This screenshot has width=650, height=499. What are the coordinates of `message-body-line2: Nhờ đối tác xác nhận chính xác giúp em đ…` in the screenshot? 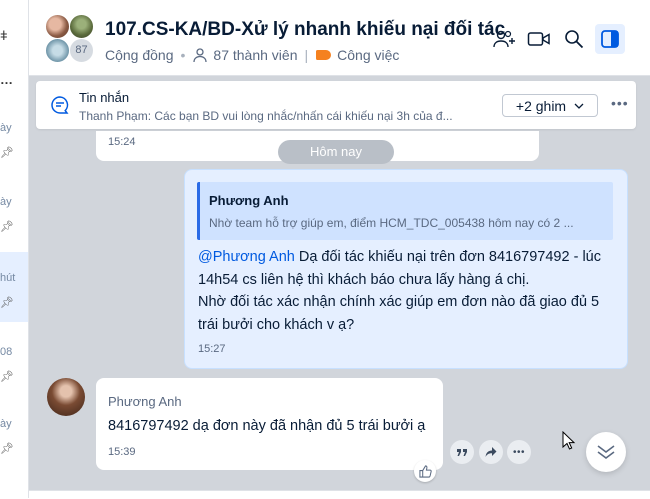 It's located at (399, 313).